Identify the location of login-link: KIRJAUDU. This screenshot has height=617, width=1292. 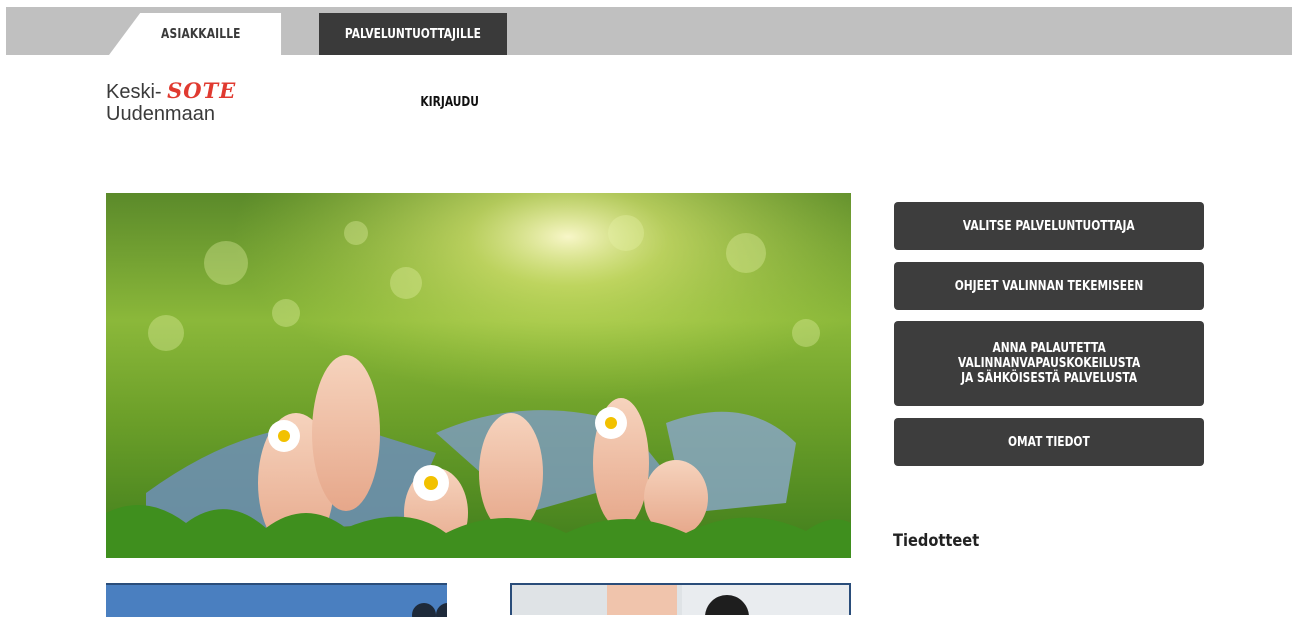
(449, 102).